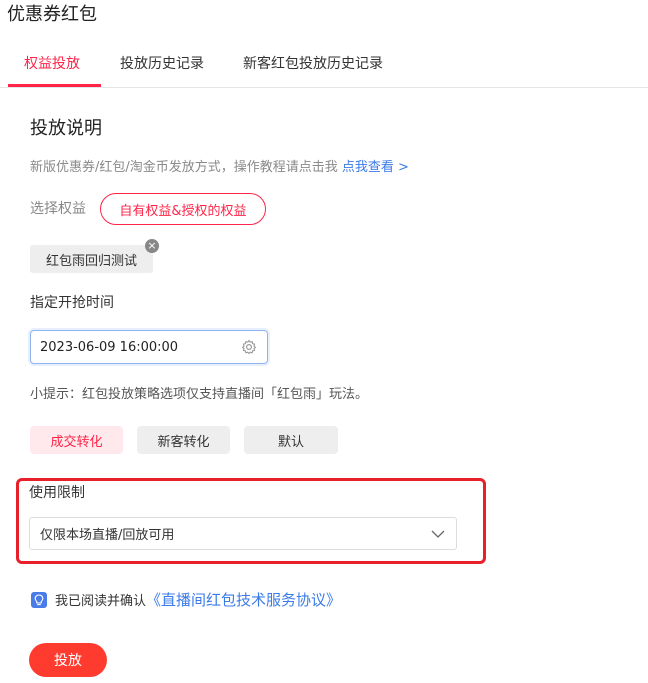 The image size is (648, 683). Describe the element at coordinates (76, 440) in the screenshot. I see `option-deal-conversion: 成交转化` at that location.